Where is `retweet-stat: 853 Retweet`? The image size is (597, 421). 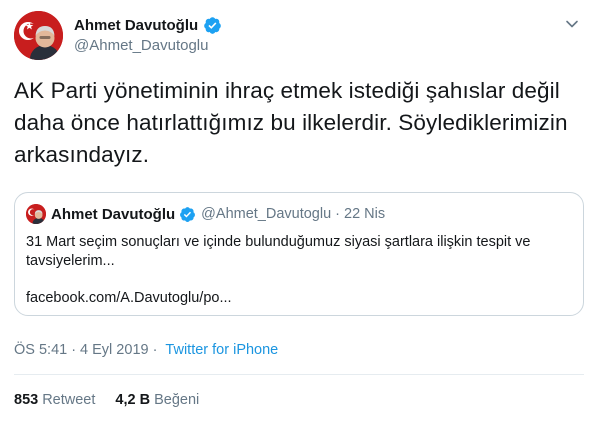 retweet-stat: 853 Retweet is located at coordinates (54, 400).